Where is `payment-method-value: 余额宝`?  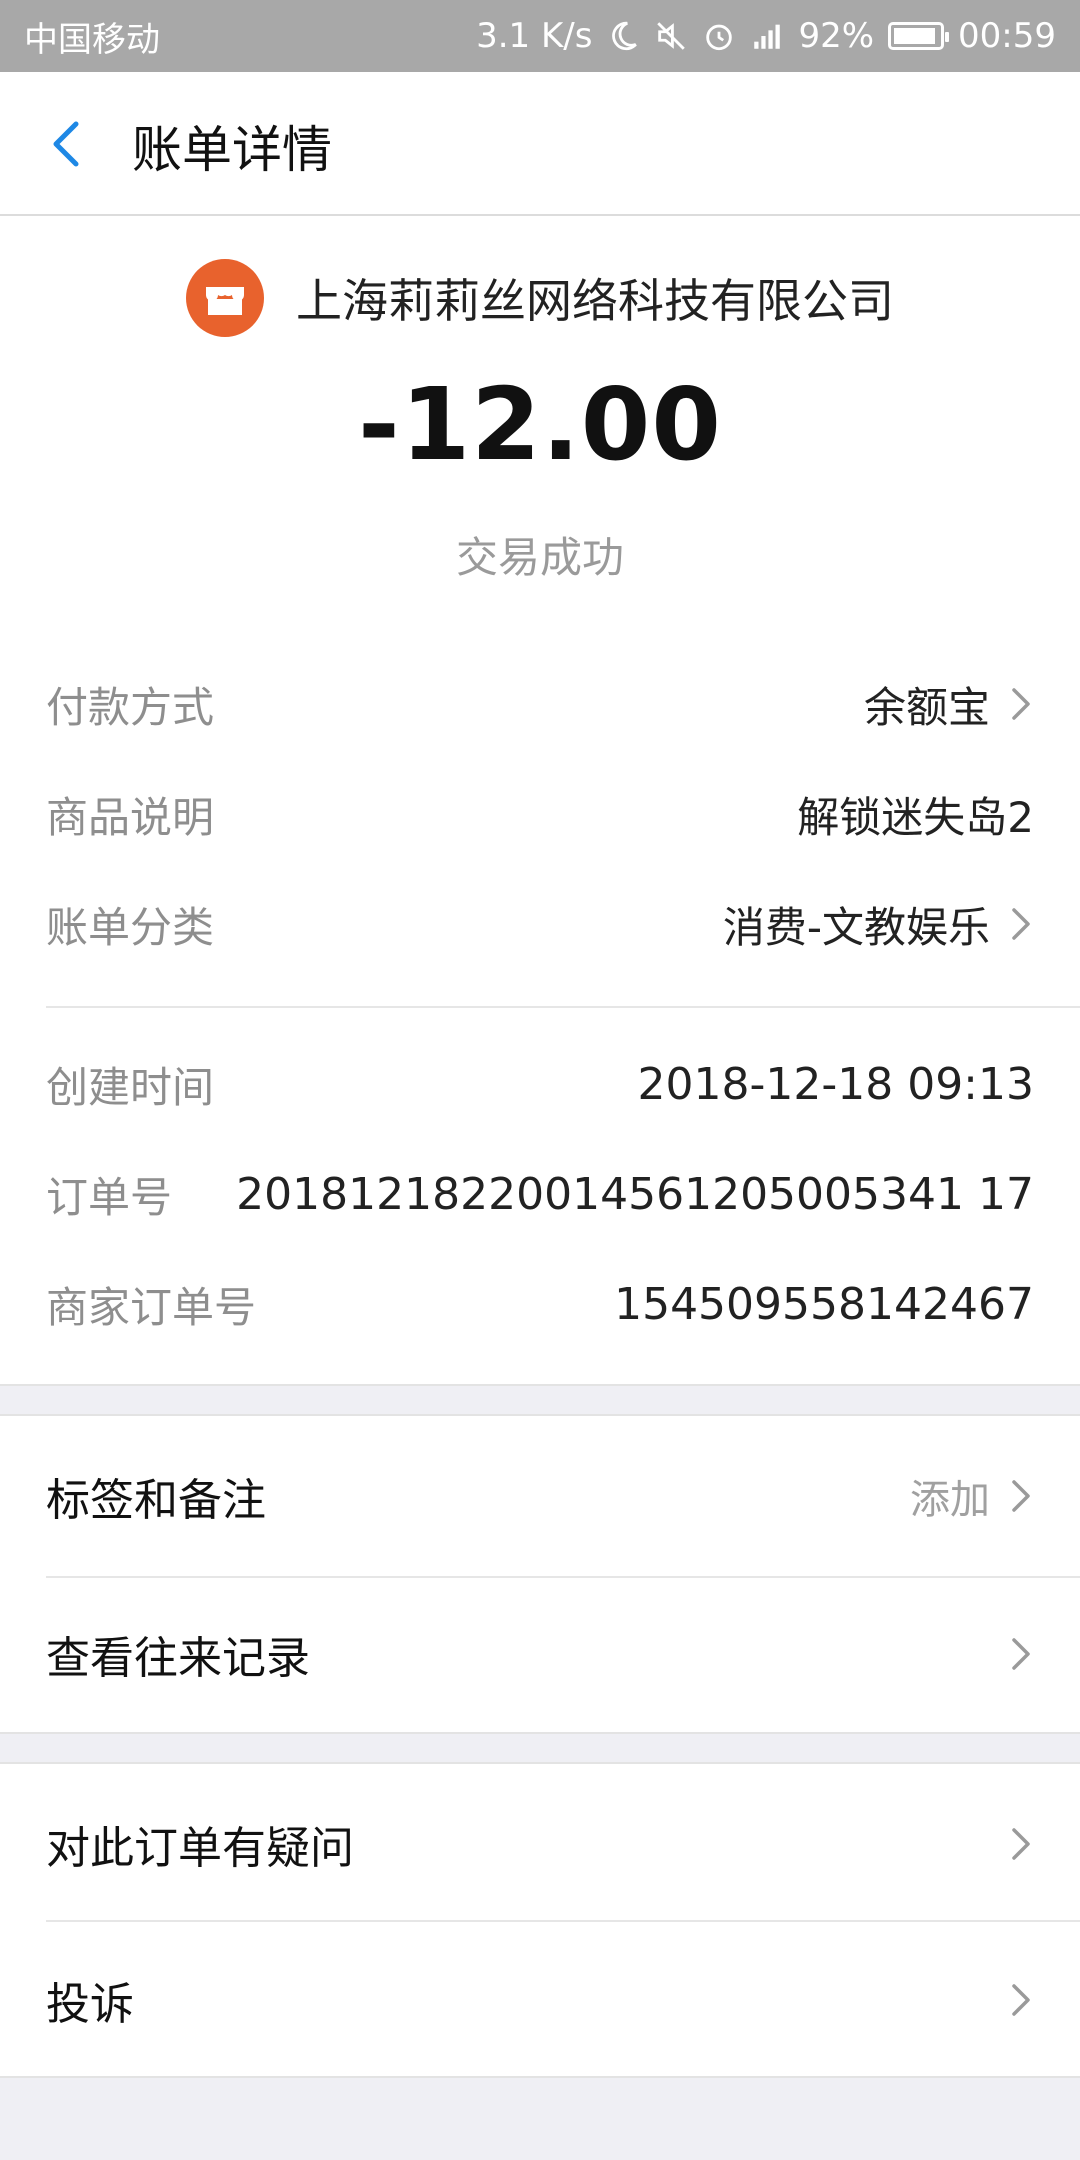 payment-method-value: 余额宝 is located at coordinates (949, 704).